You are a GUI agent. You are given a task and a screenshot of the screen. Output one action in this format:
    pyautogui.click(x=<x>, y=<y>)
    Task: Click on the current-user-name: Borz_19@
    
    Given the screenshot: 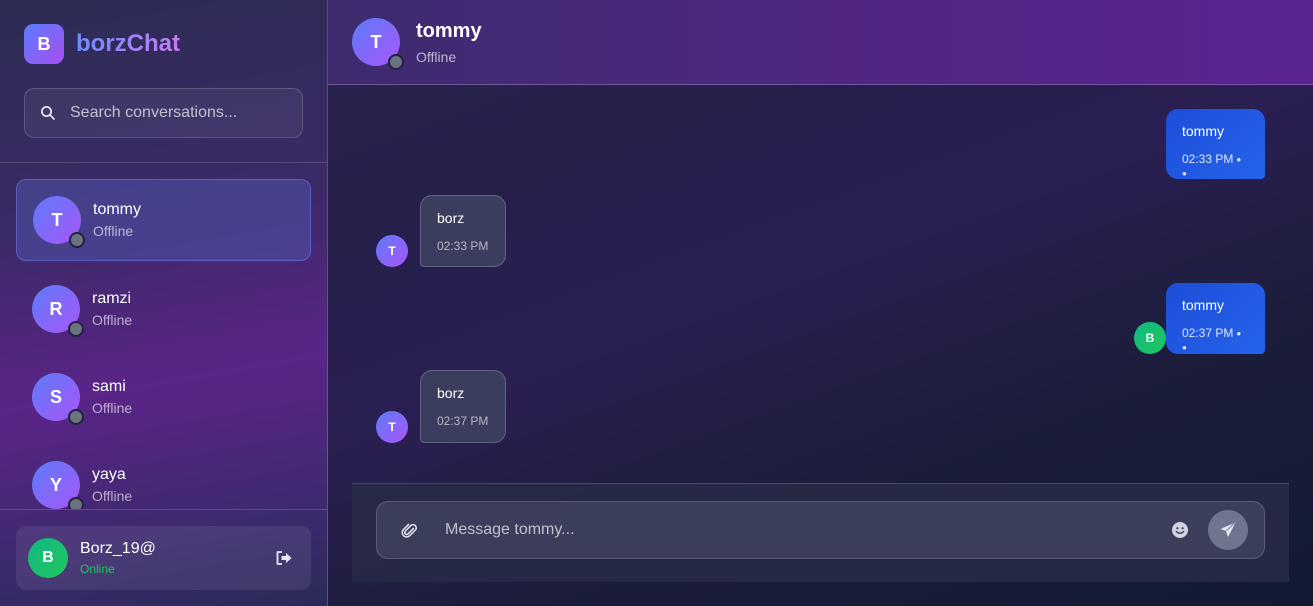 What is the action you would take?
    pyautogui.click(x=118, y=548)
    